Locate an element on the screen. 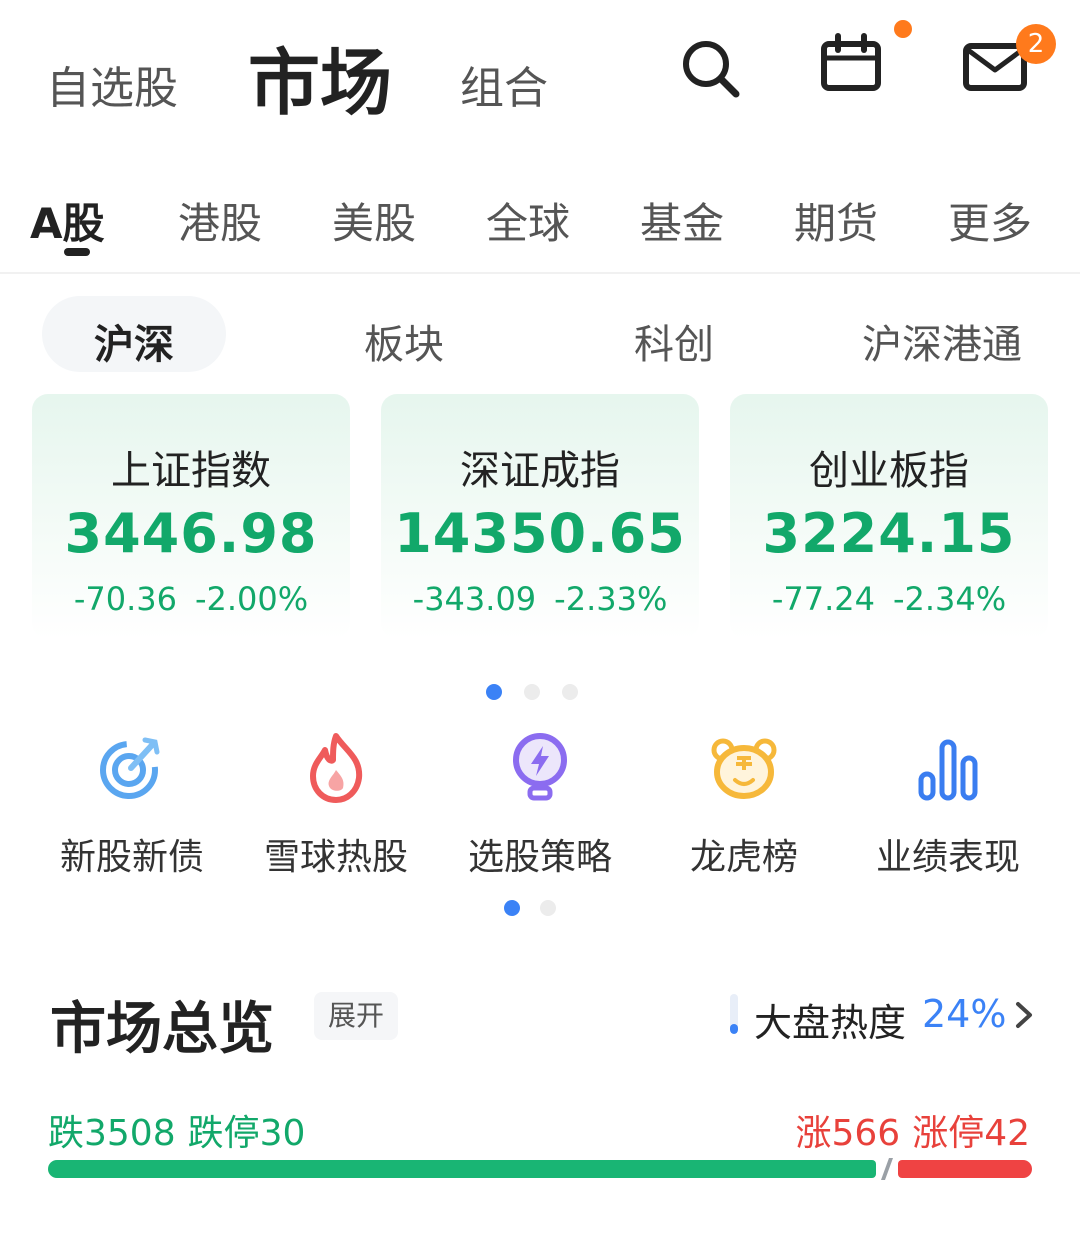 This screenshot has height=1252, width=1080. heat-gauge-fill is located at coordinates (734, 1029).